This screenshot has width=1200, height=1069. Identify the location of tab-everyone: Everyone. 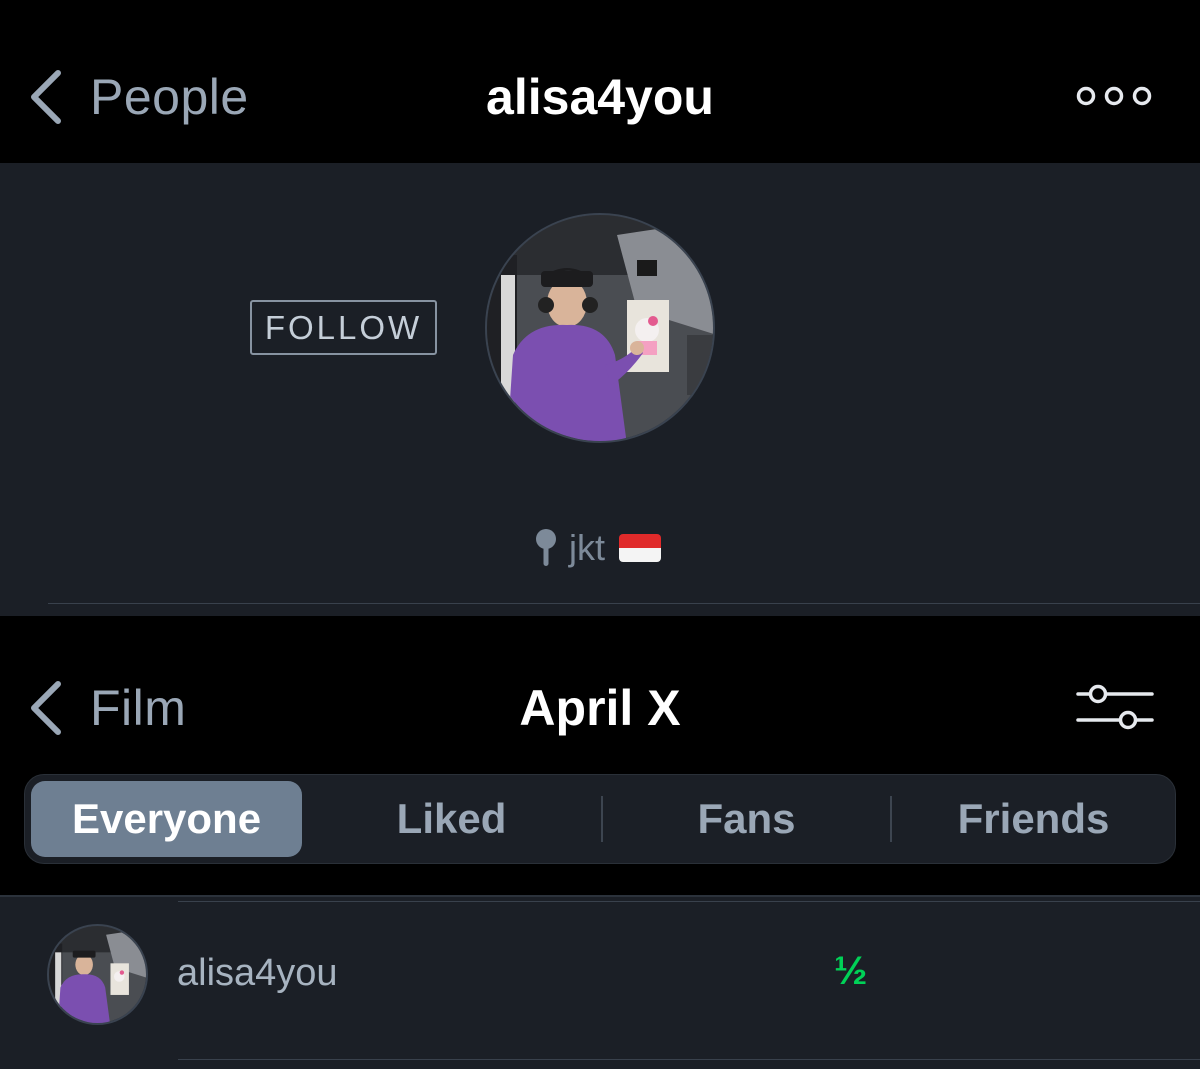
(167, 819).